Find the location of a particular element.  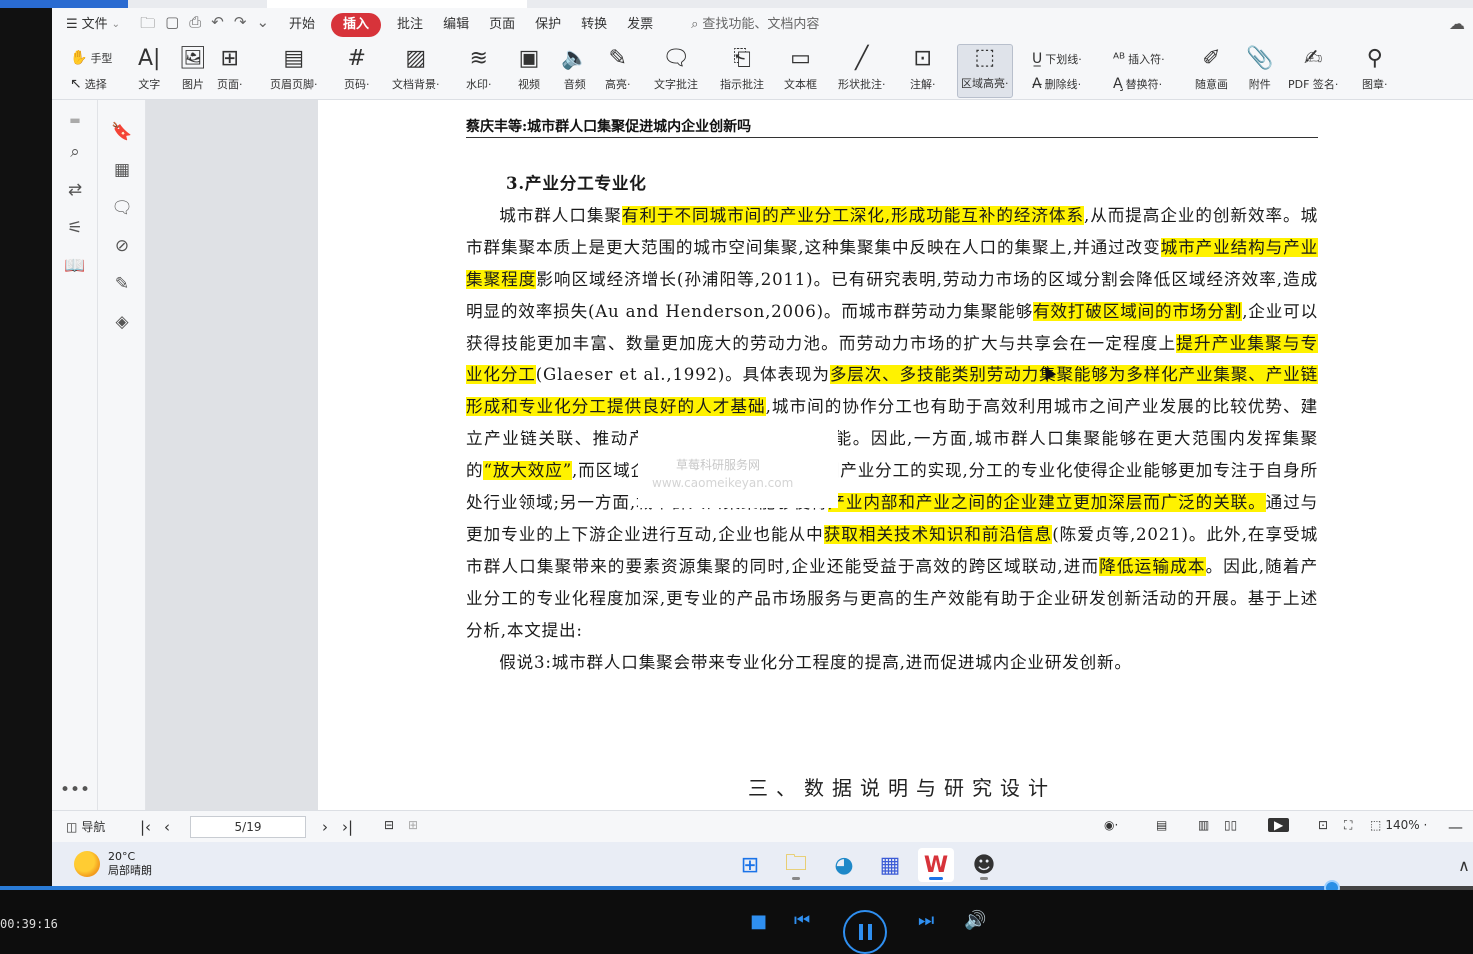

signature-panel-icon: ✎ is located at coordinates (122, 284).